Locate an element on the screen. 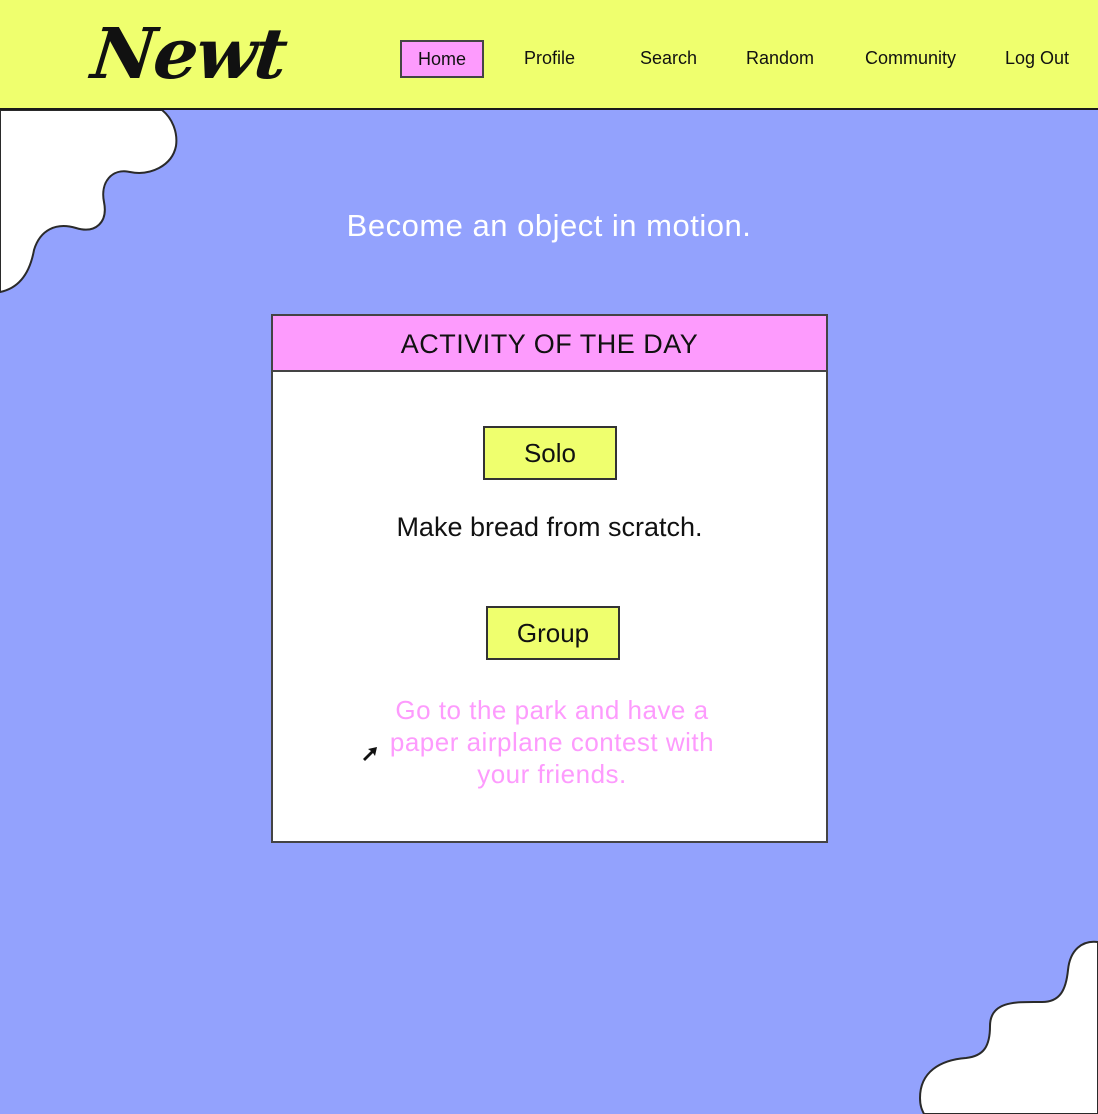 The width and height of the screenshot is (1098, 1114). nav-community: Community is located at coordinates (910, 58).